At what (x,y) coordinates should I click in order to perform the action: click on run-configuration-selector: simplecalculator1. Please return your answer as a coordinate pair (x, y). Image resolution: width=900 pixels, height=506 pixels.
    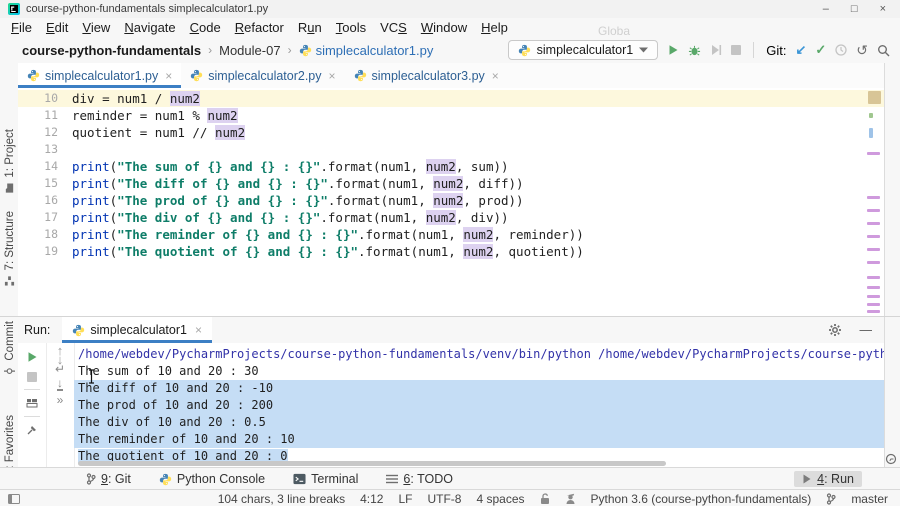
    Looking at the image, I should click on (583, 50).